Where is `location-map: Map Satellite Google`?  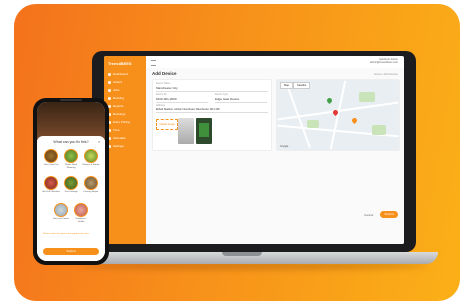
location-map: Map Satellite Google is located at coordinates (338, 115).